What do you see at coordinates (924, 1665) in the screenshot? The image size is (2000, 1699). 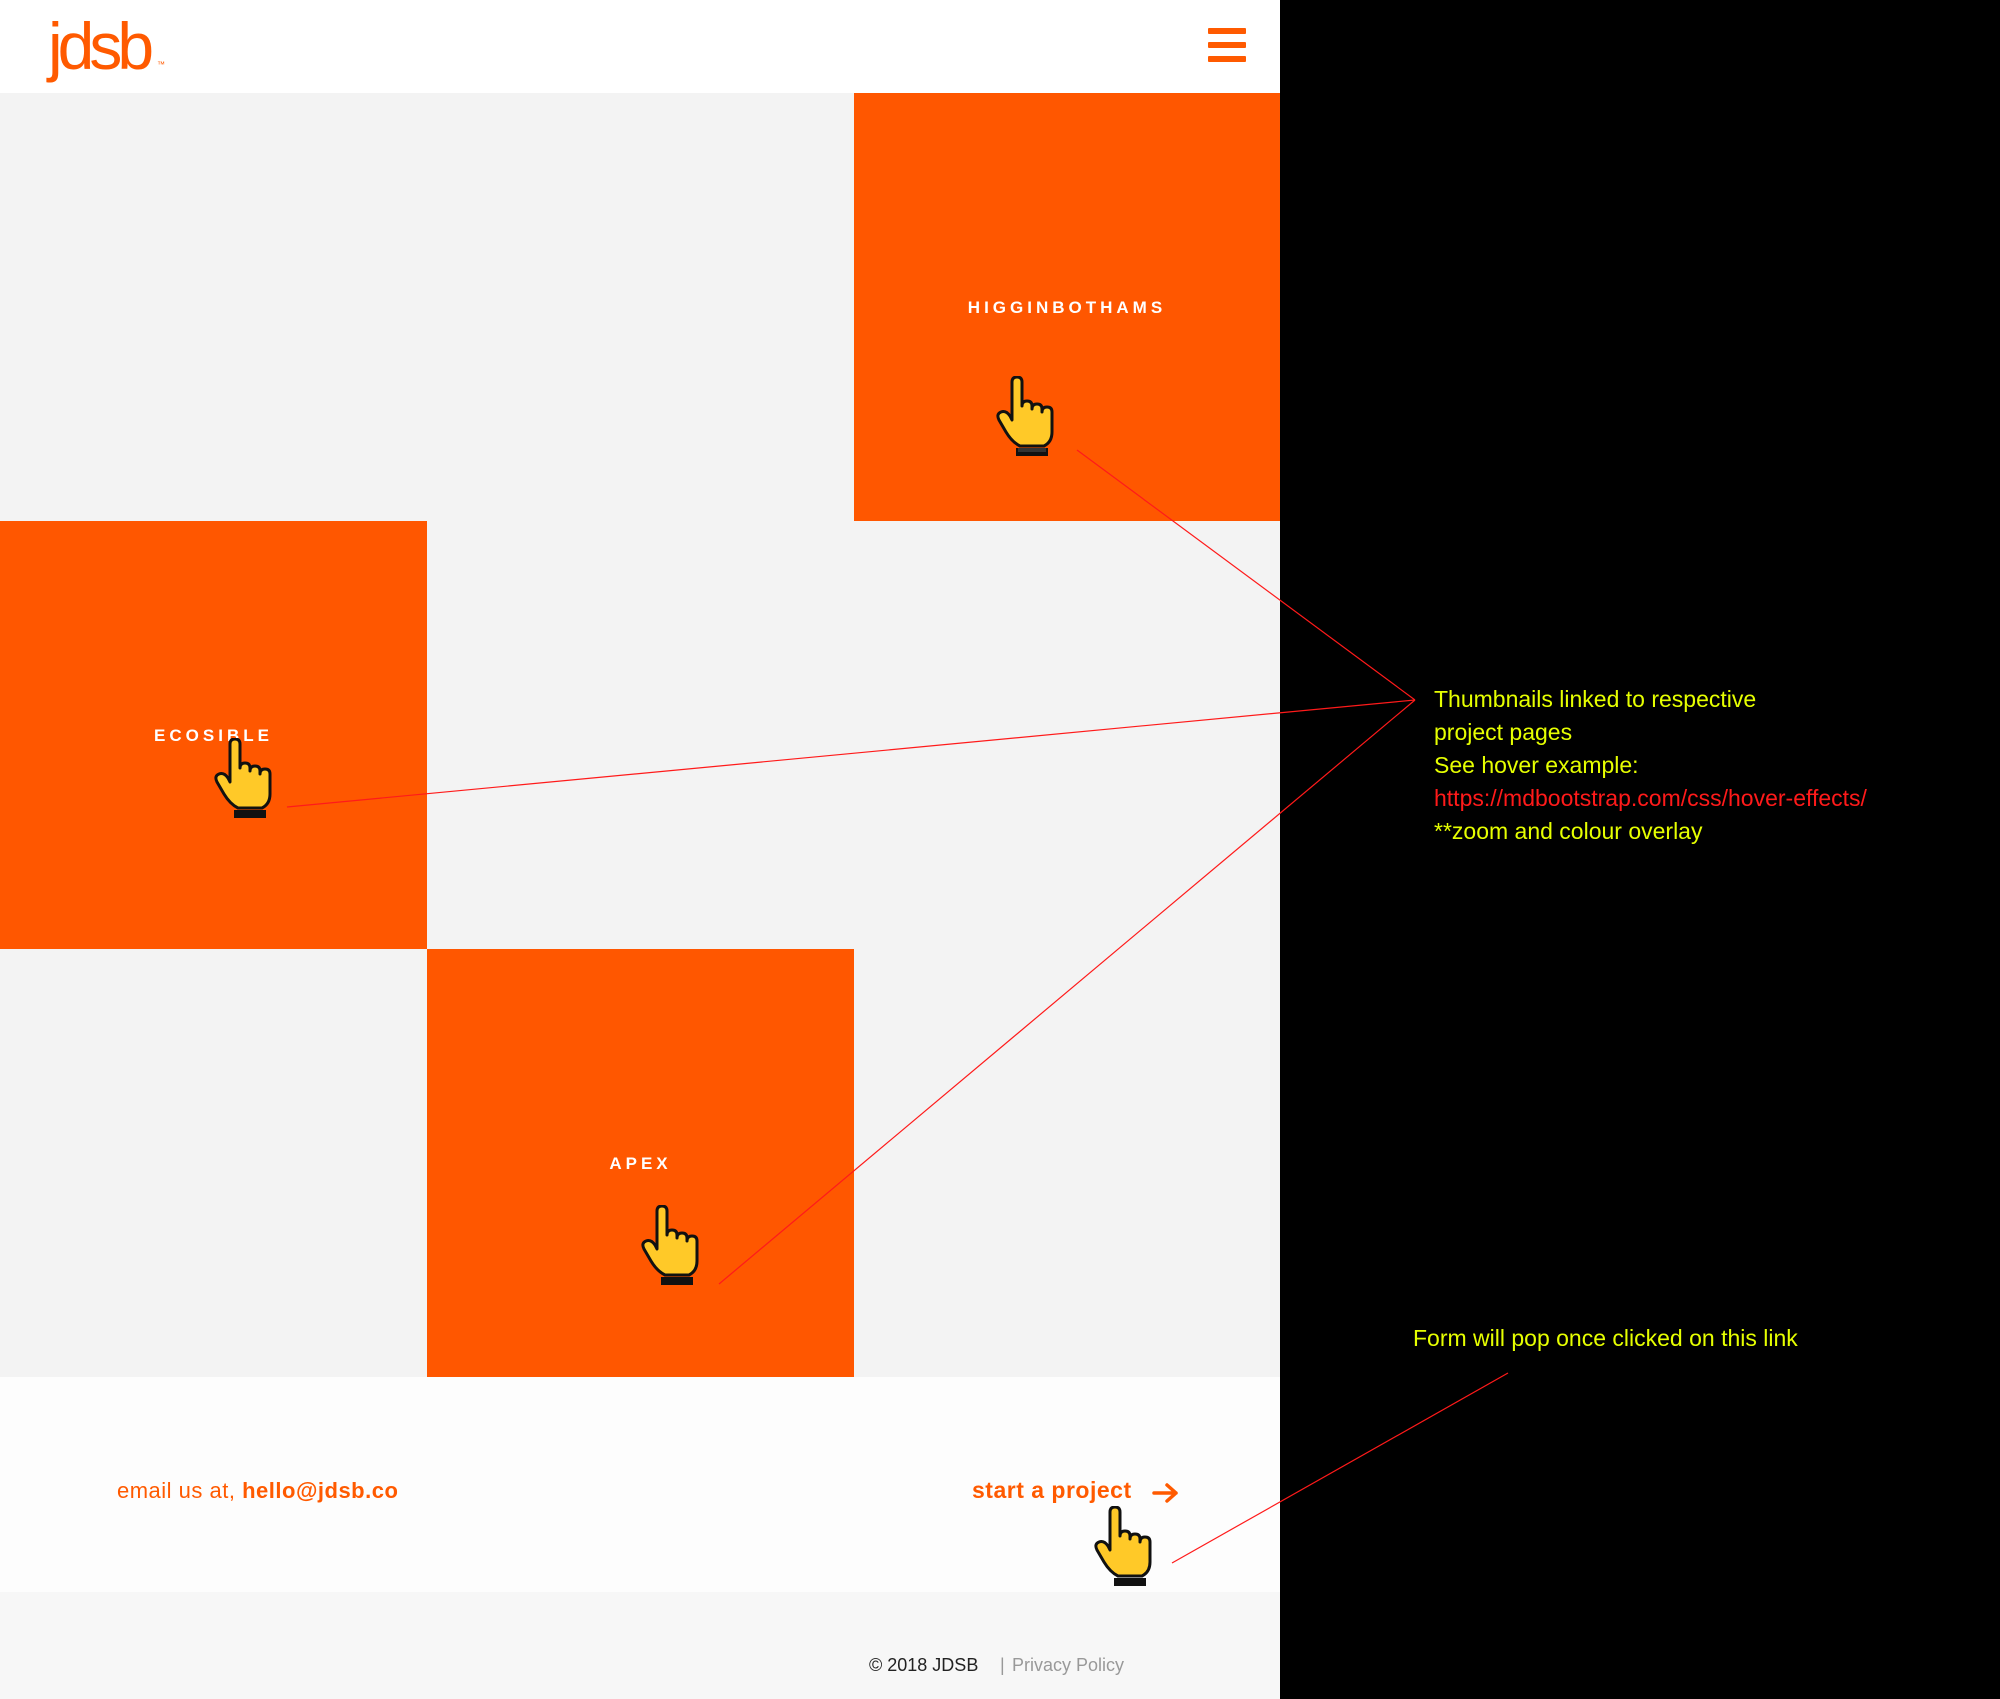 I see `copyright-text: © 2018 JDSB` at bounding box center [924, 1665].